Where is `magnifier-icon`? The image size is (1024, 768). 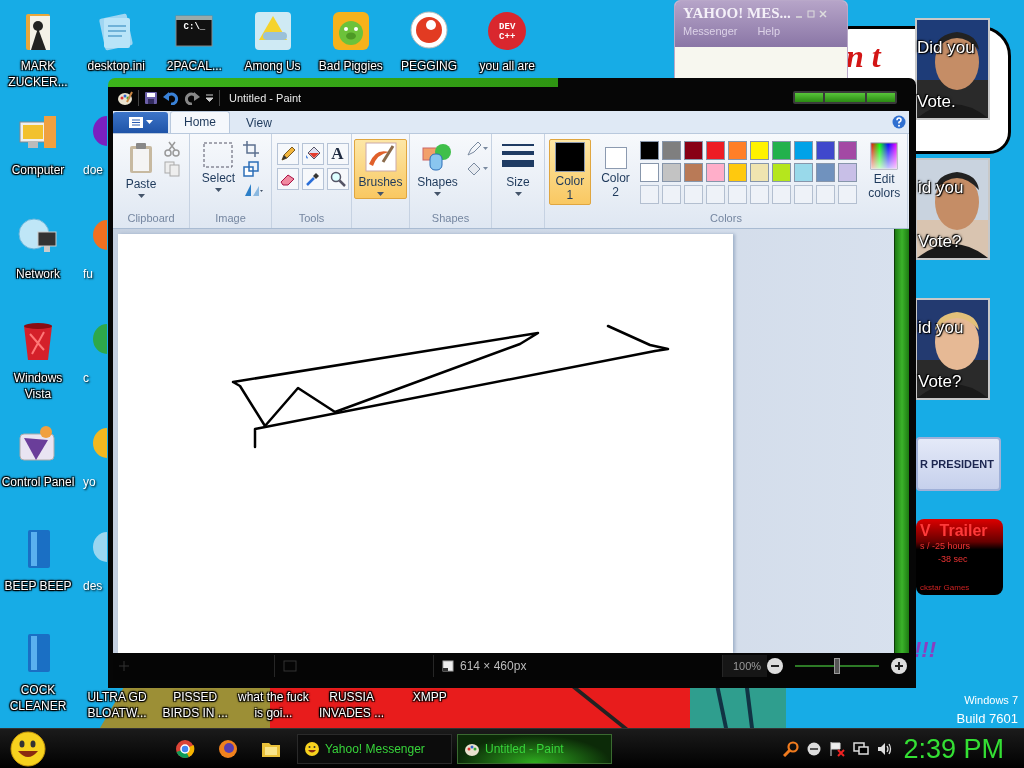 magnifier-icon is located at coordinates (337, 178).